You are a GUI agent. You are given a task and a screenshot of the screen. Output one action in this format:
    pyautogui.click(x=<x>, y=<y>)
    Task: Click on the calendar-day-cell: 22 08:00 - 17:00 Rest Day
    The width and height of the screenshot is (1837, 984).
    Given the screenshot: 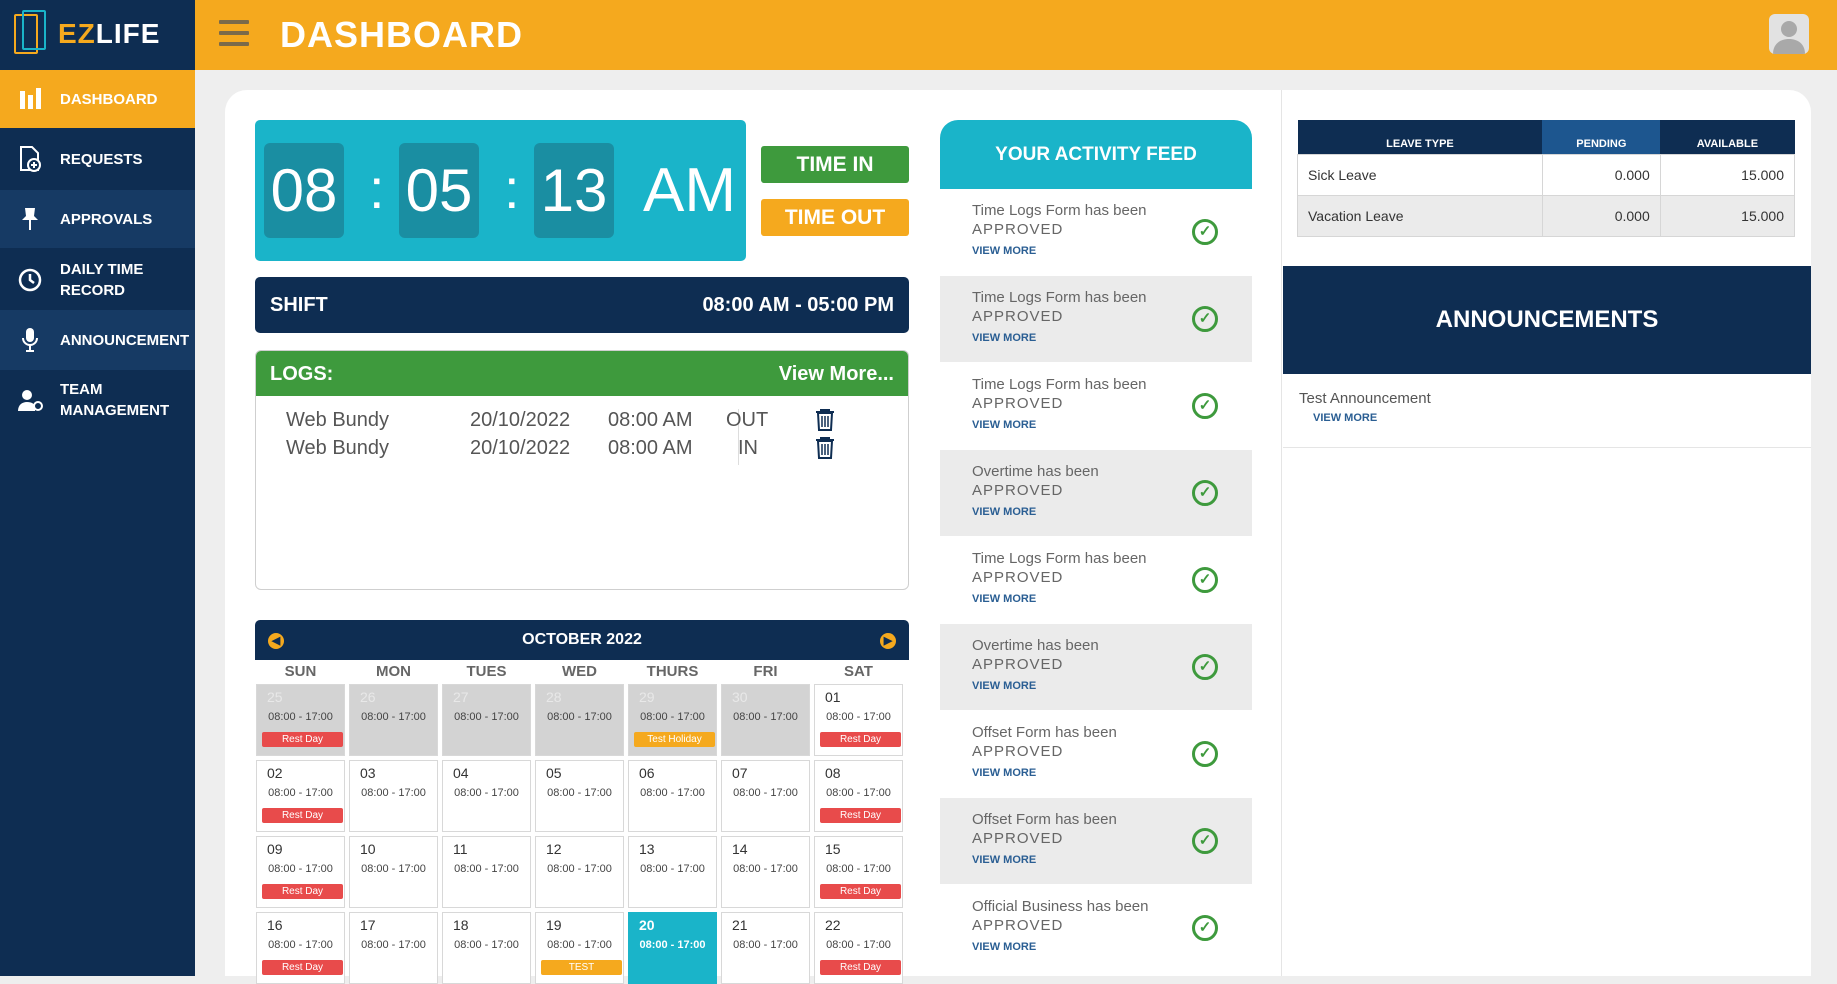 What is the action you would take?
    pyautogui.click(x=858, y=948)
    